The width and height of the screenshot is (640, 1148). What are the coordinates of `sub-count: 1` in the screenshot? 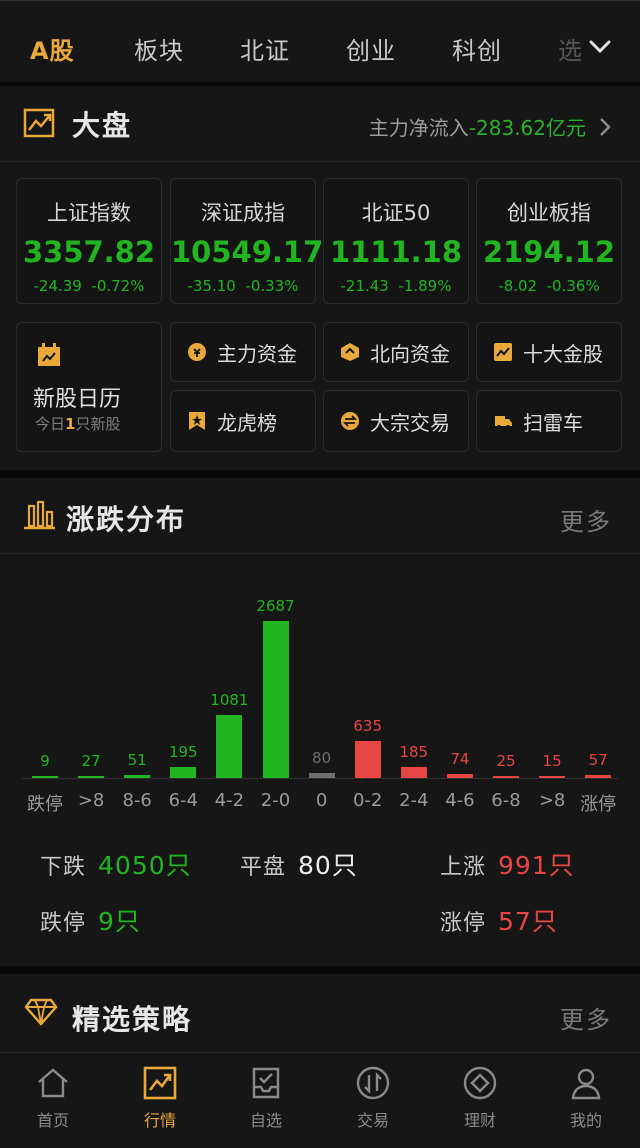 It's located at (70, 424).